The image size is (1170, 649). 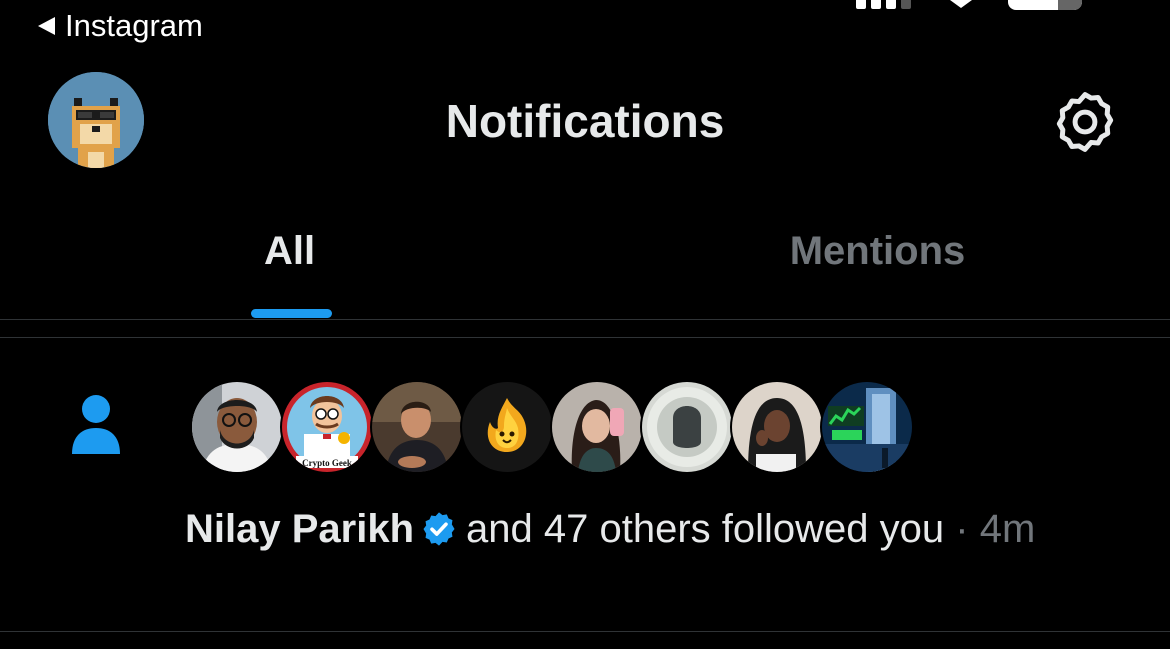 I want to click on gear-icon, so click(x=1085, y=122).